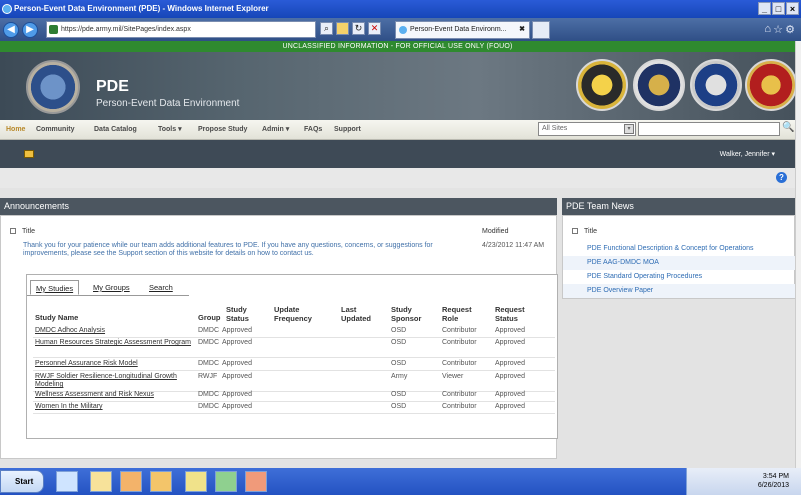 The image size is (801, 495). What do you see at coordinates (30, 29) in the screenshot?
I see `forward-button: ▶` at bounding box center [30, 29].